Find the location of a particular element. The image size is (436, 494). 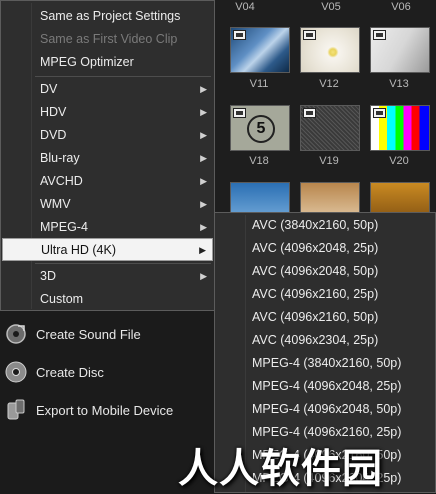

menu-item-label: MPEG Optimizer is located at coordinates (87, 62).